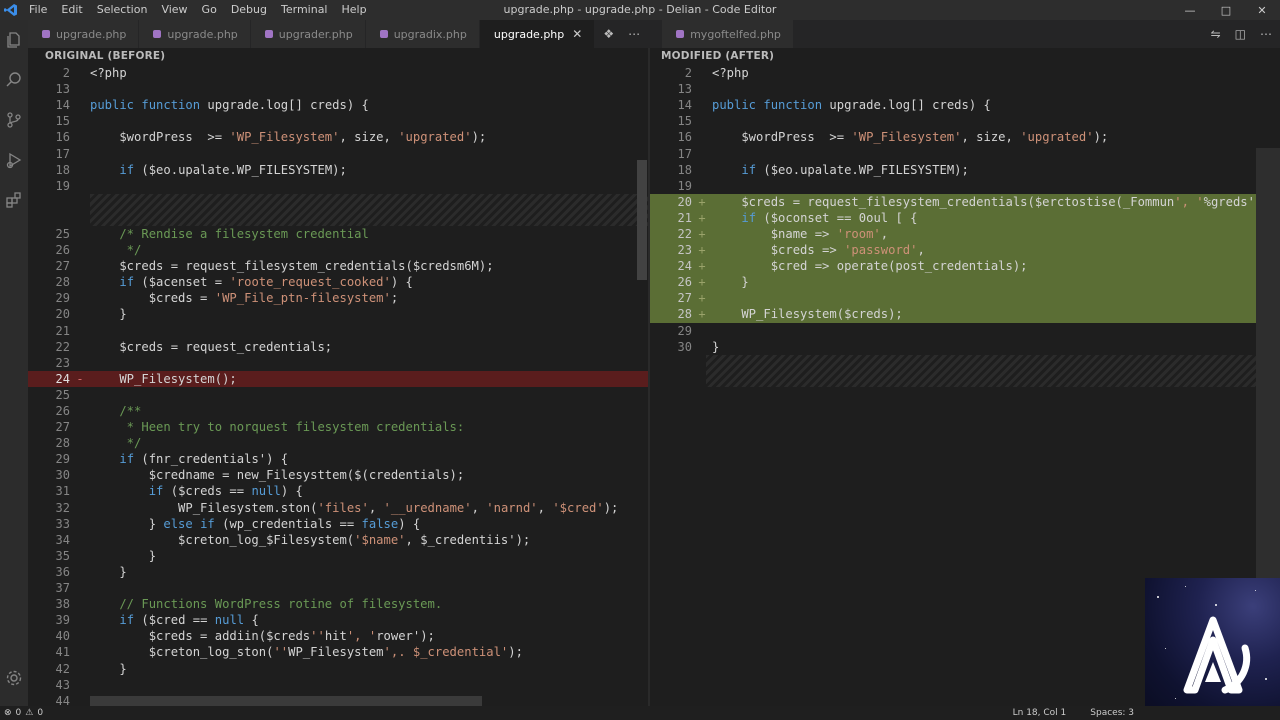 The image size is (1280, 720). Describe the element at coordinates (730, 73) in the screenshot. I see `code-text: <?php` at that location.